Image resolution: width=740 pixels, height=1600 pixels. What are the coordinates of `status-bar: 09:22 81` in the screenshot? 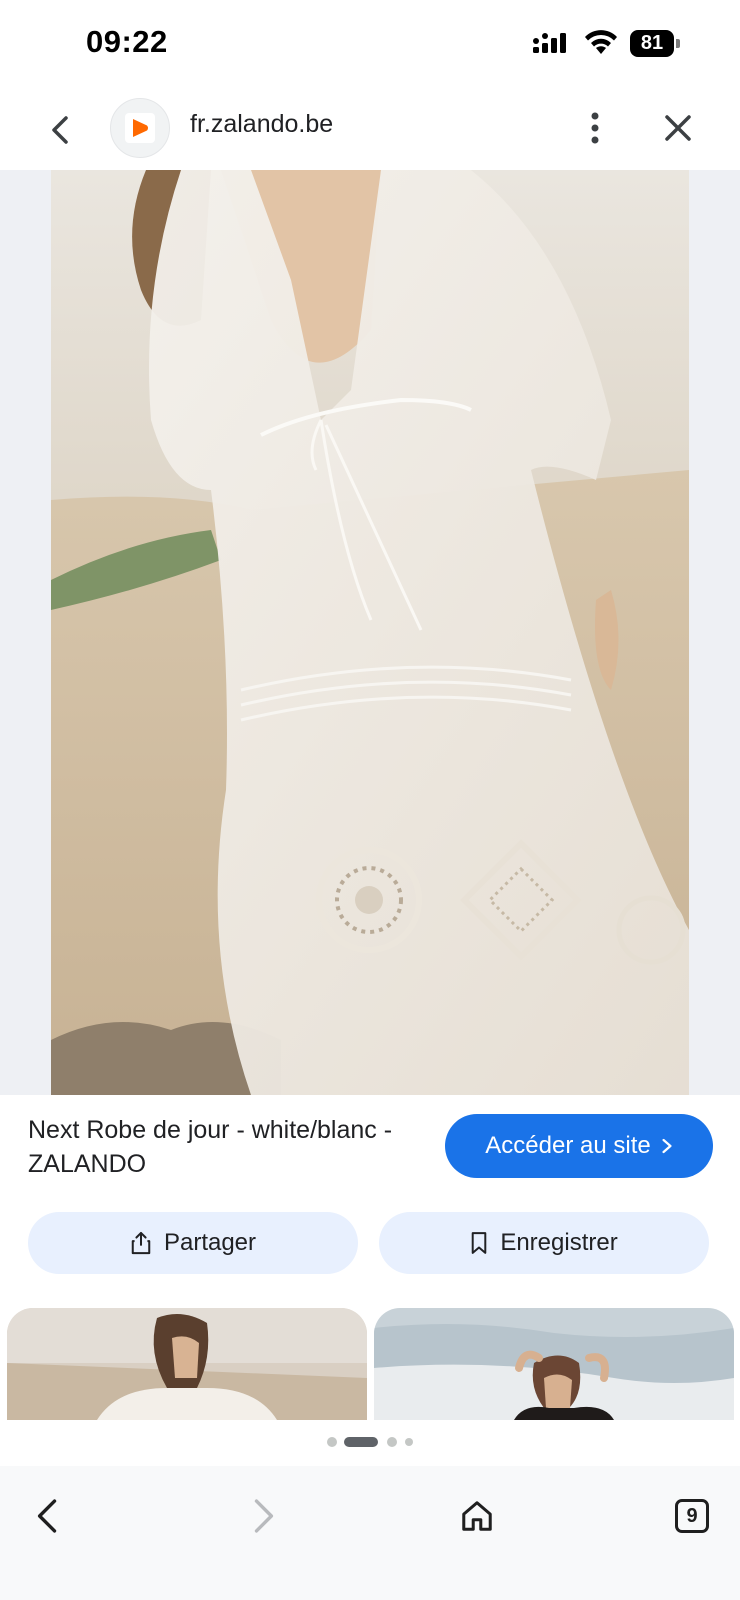 It's located at (370, 44).